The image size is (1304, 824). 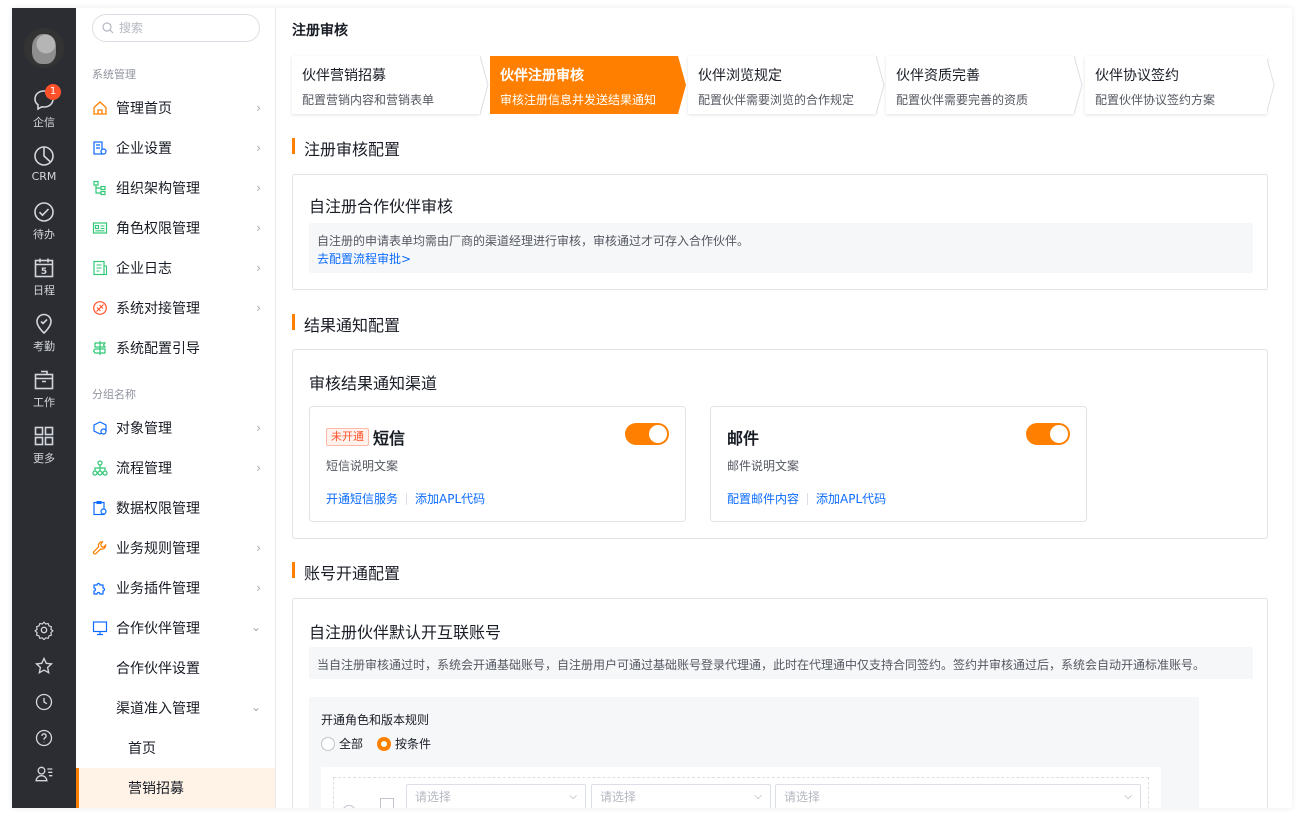 What do you see at coordinates (44, 389) in the screenshot?
I see `rail-item-work: 工作` at bounding box center [44, 389].